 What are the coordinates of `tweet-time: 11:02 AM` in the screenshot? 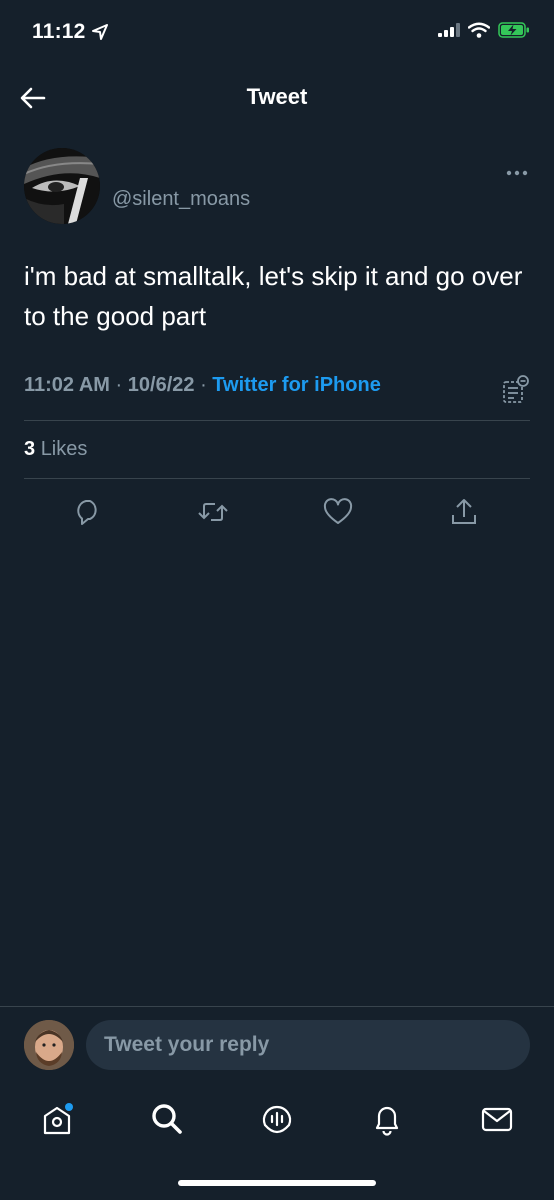 It's located at (67, 385).